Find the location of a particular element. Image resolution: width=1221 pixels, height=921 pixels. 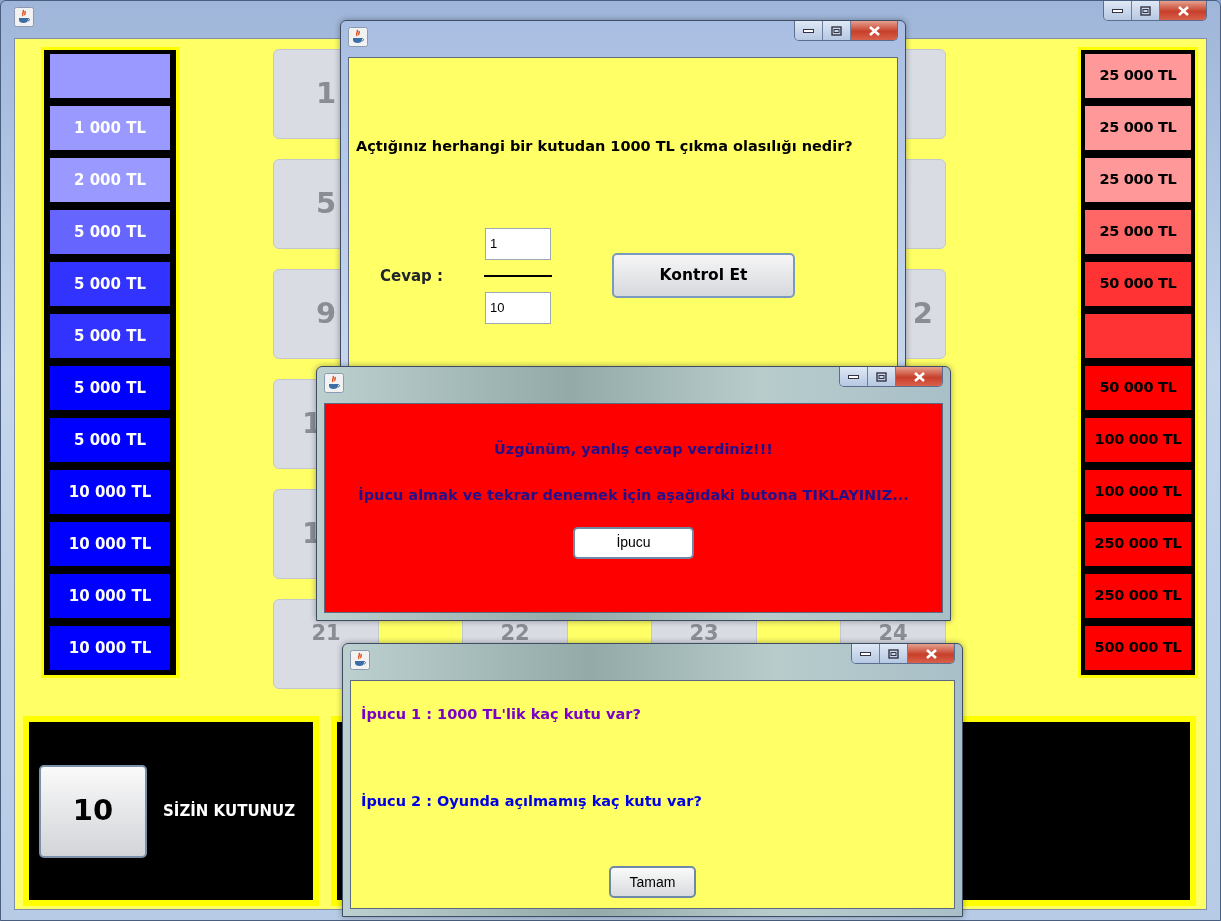

own-box-button: 10 is located at coordinates (93, 811).